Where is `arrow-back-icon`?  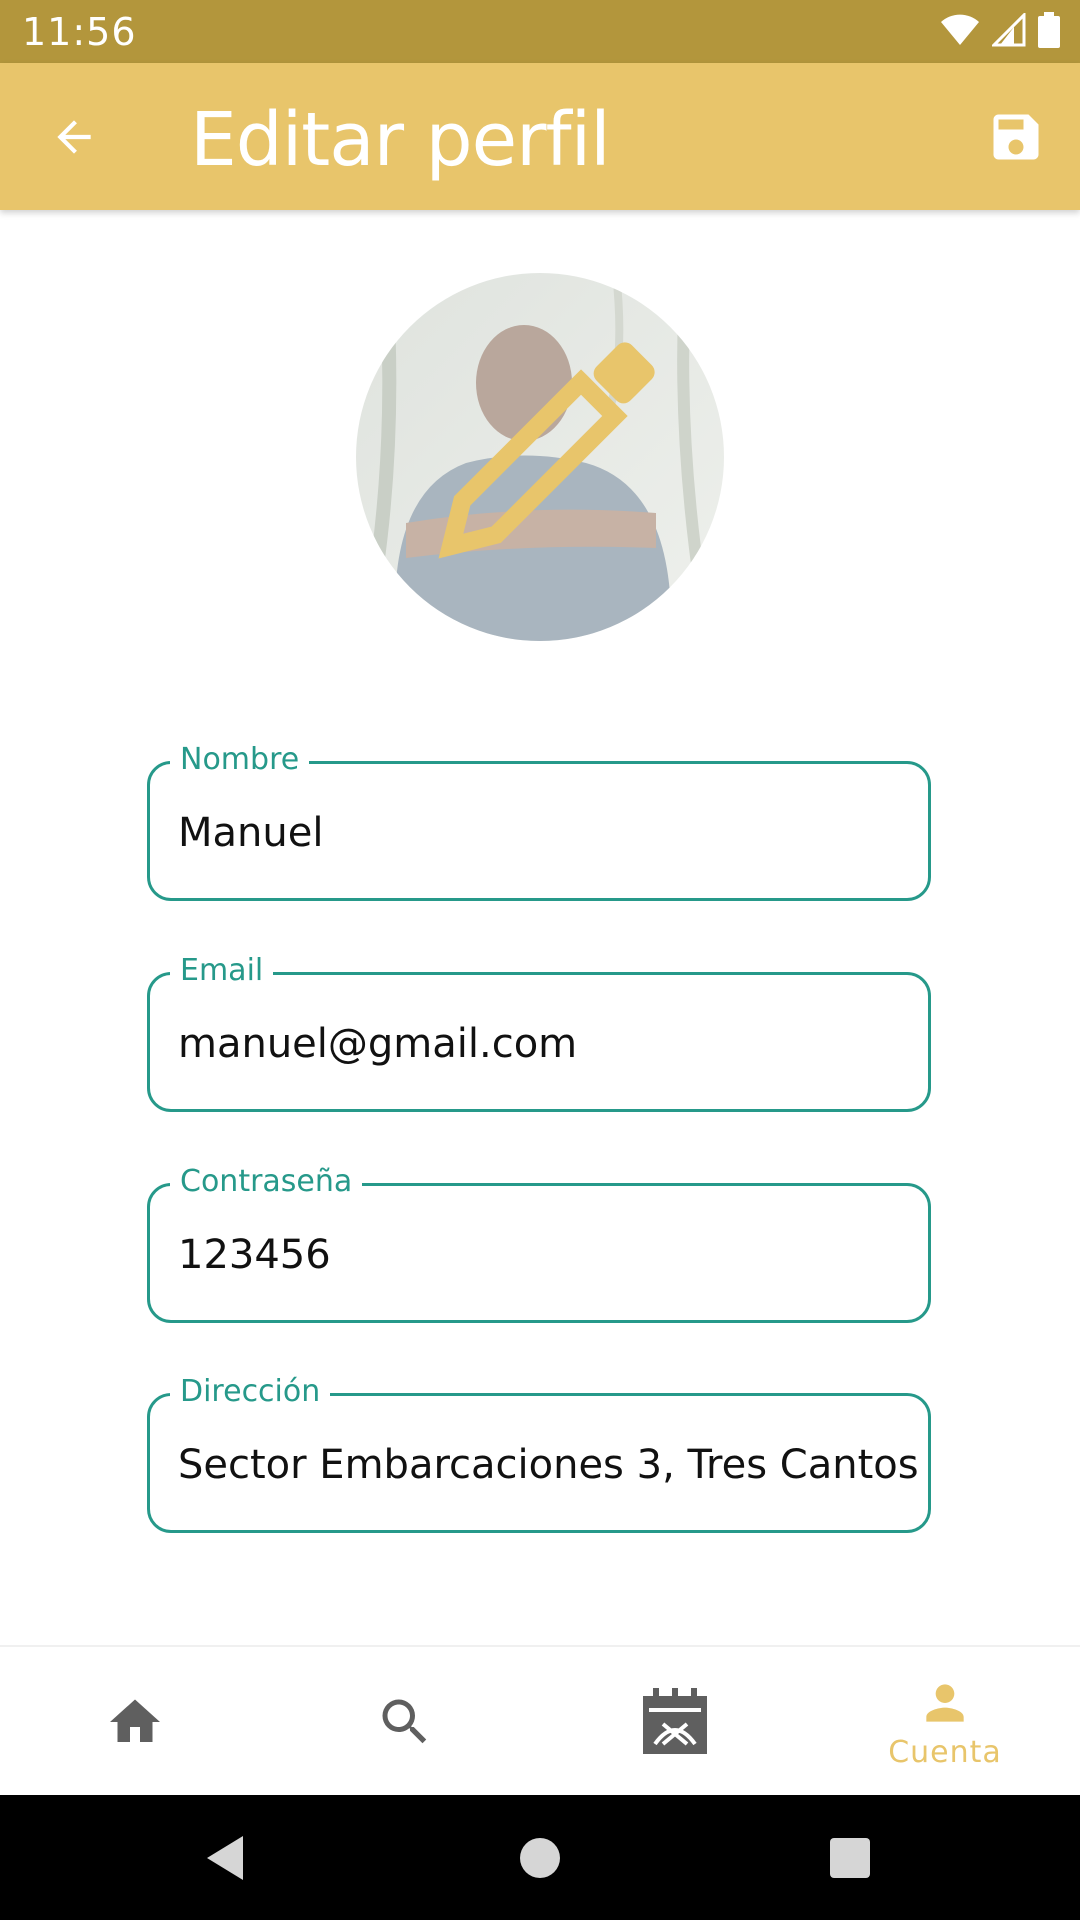
arrow-back-icon is located at coordinates (74, 137).